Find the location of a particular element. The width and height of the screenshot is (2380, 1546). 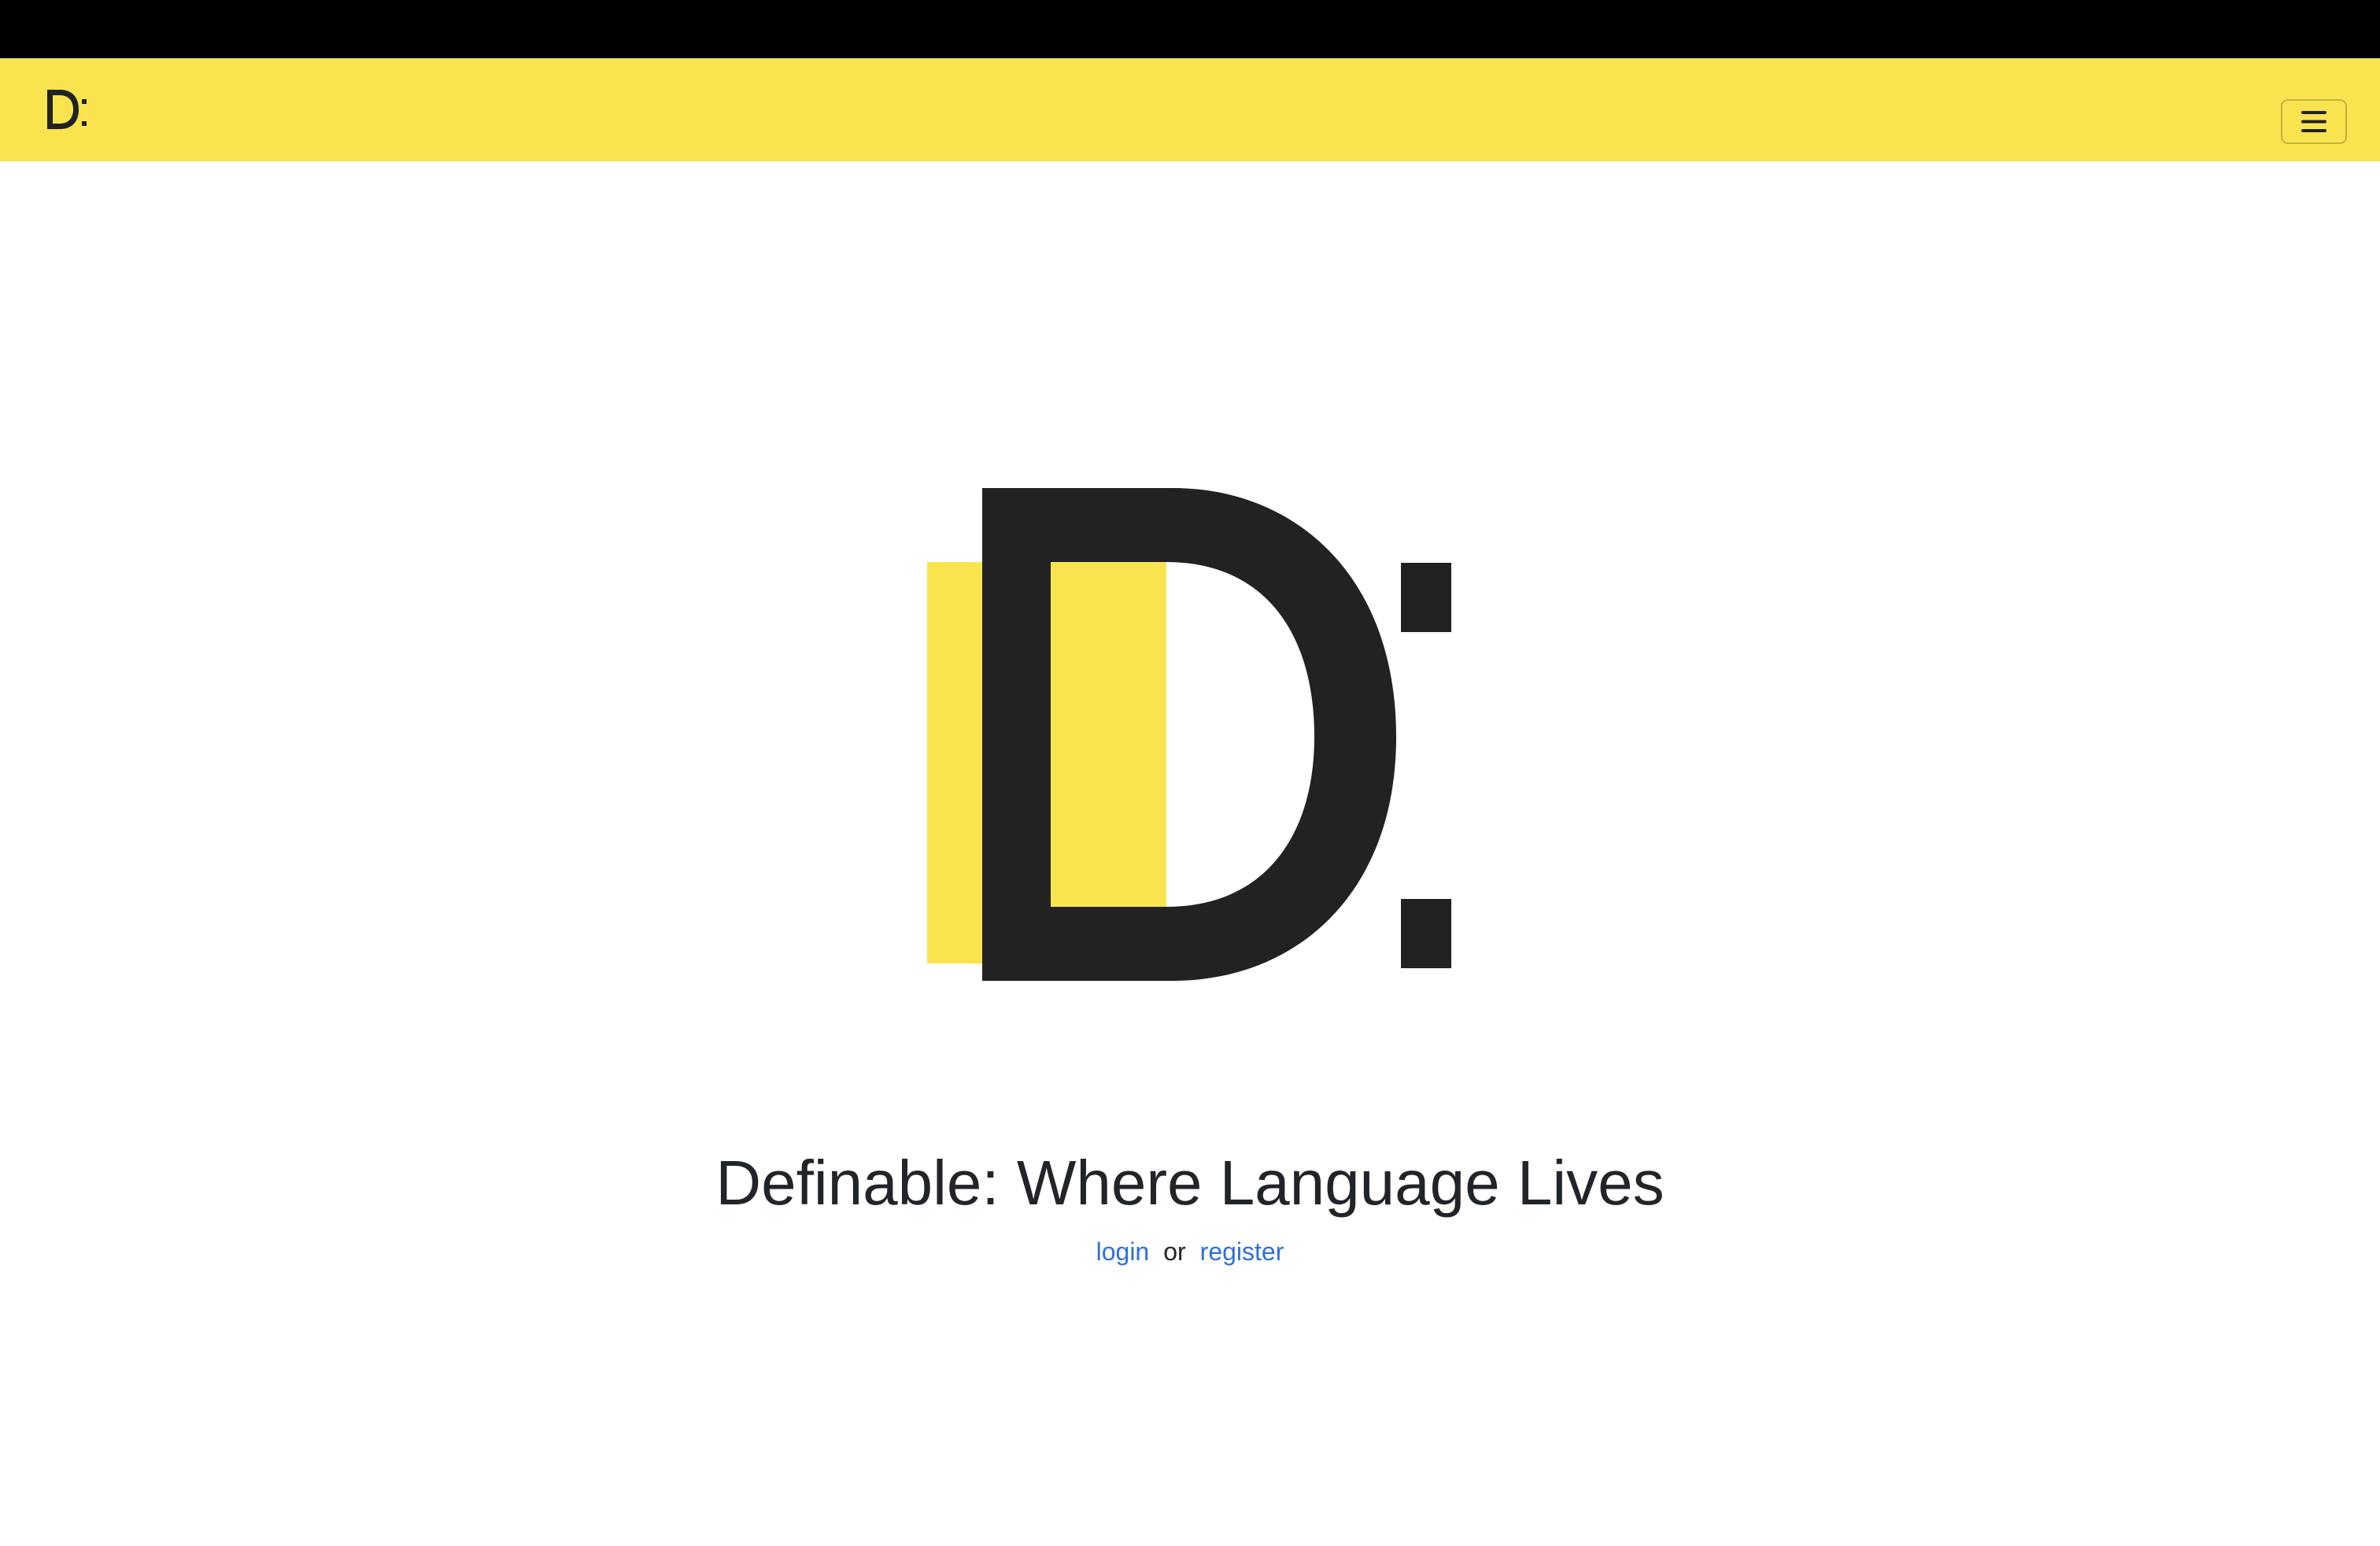

logo-colon-bottom is located at coordinates (1426, 933).